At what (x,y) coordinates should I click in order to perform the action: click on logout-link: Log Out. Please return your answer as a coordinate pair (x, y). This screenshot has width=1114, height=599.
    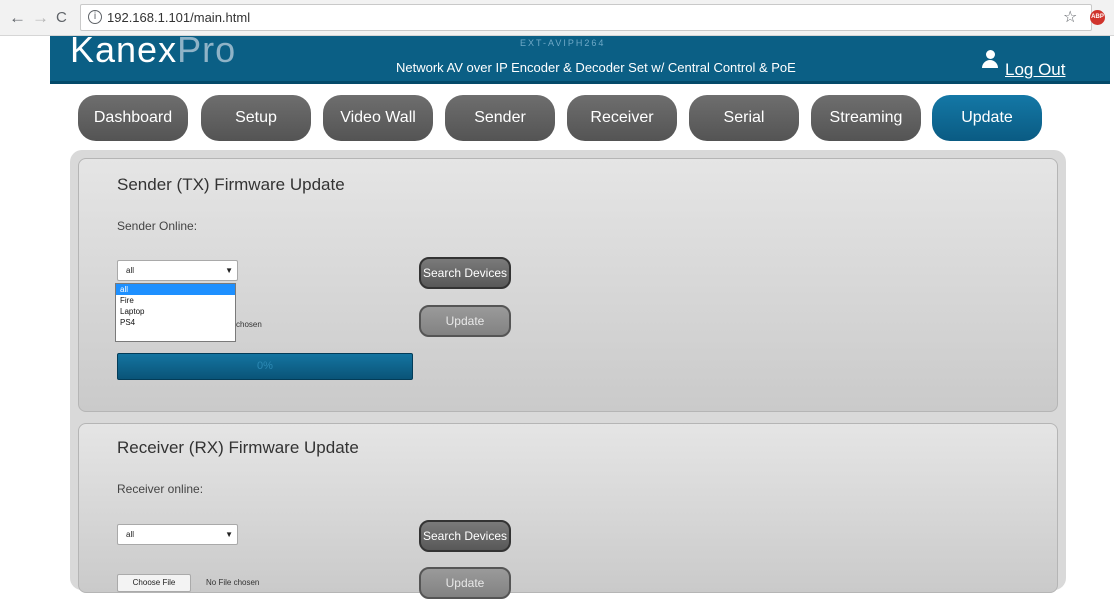
    Looking at the image, I should click on (1035, 70).